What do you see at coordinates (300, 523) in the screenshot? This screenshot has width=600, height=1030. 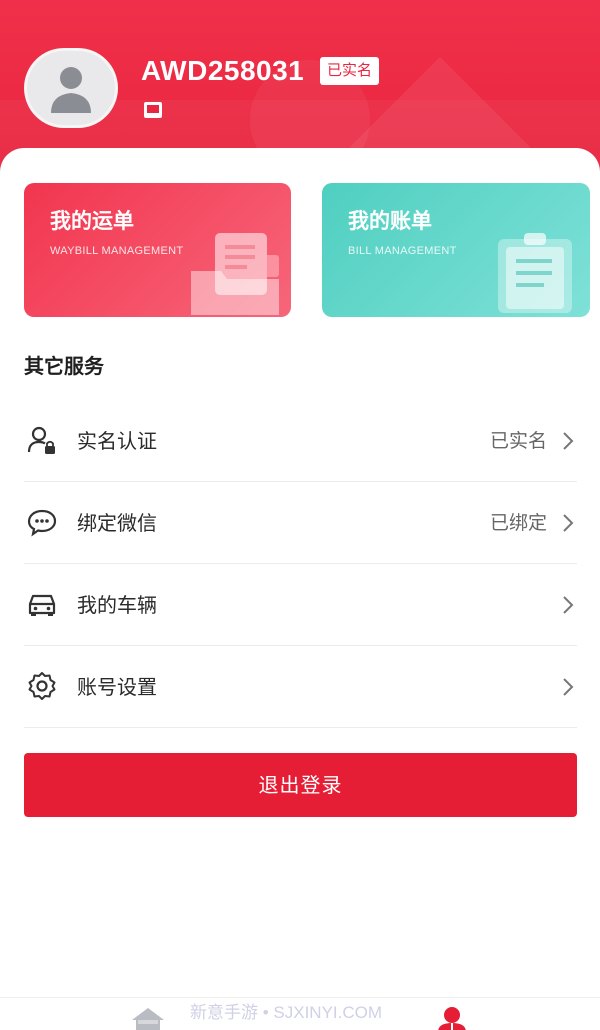 I see `menu-item-bind-wechat: 绑定微信 已绑定` at bounding box center [300, 523].